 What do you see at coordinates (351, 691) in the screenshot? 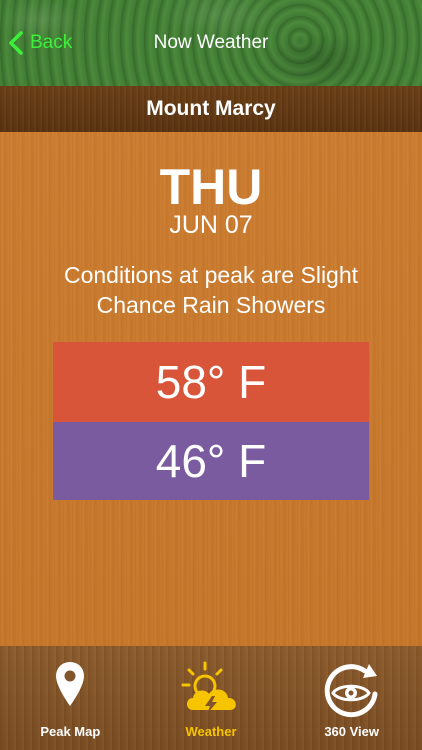
I see `eye-rotate-icon` at bounding box center [351, 691].